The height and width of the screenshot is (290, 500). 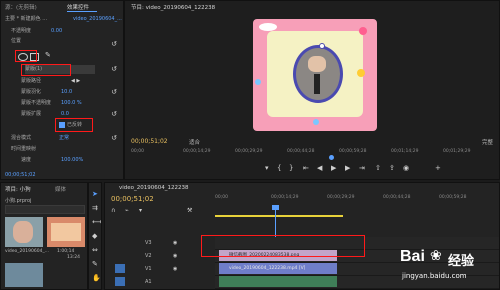 I want to click on track-select-icon: ⇉, so click(x=95, y=208).